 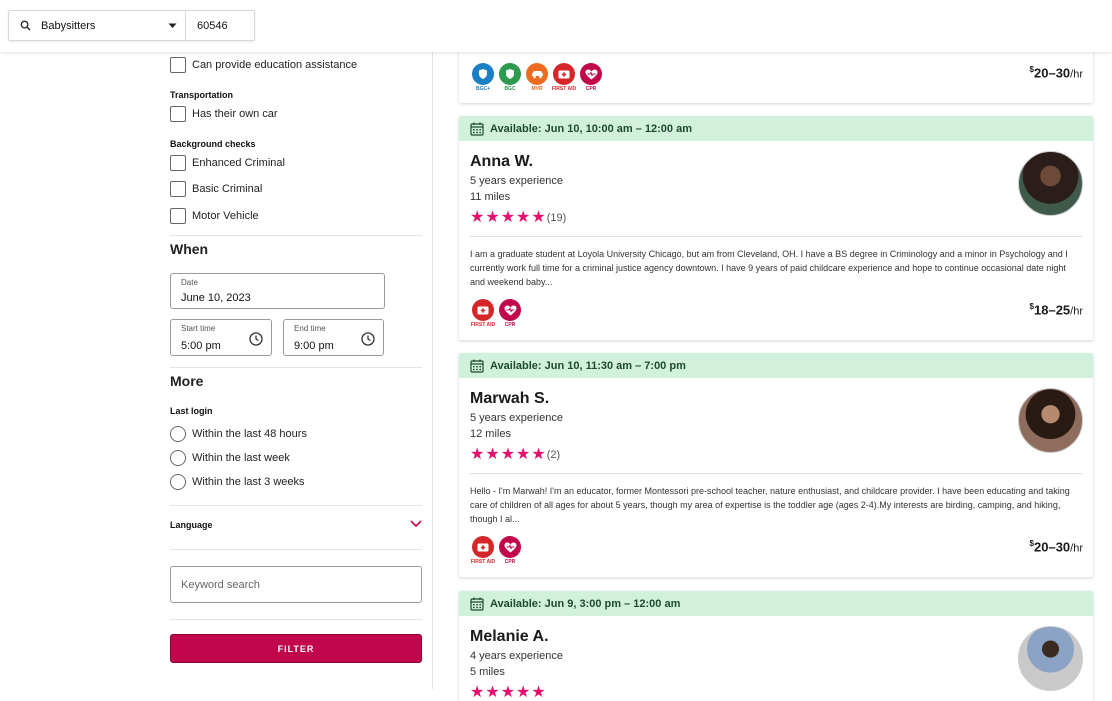 I want to click on rating: ★ ★ ★ ★ ★, so click(x=508, y=693).